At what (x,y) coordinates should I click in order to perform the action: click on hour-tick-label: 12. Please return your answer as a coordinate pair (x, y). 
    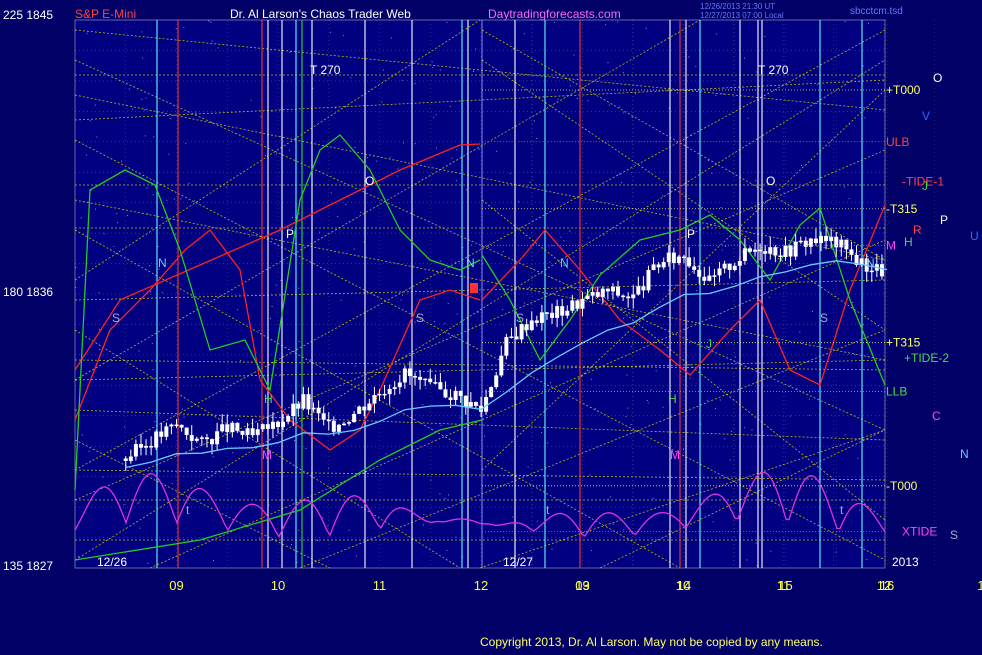
    Looking at the image, I should click on (884, 585).